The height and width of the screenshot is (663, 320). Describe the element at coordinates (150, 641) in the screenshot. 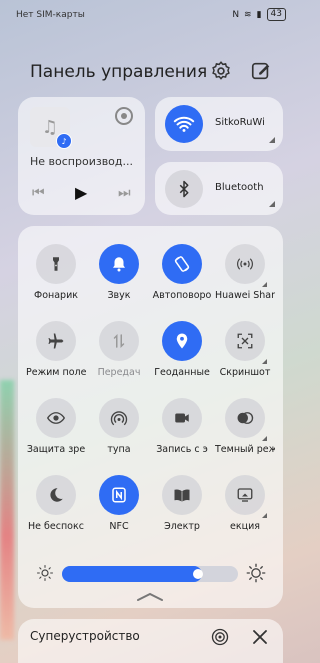

I see `superdevice-card: Суперустройство` at that location.